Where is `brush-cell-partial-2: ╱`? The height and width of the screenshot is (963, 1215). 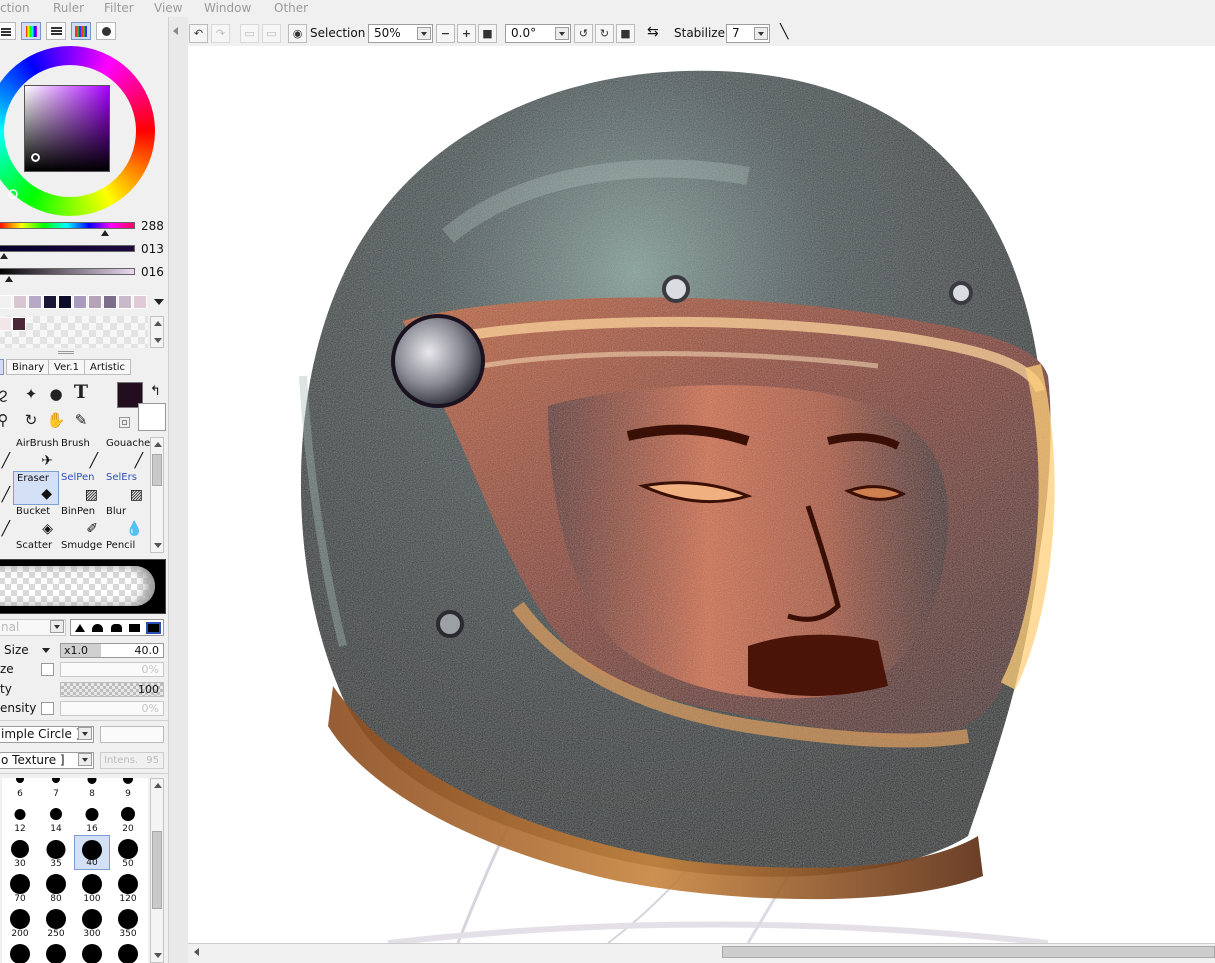 brush-cell-partial-2: ╱ is located at coordinates (5, 488).